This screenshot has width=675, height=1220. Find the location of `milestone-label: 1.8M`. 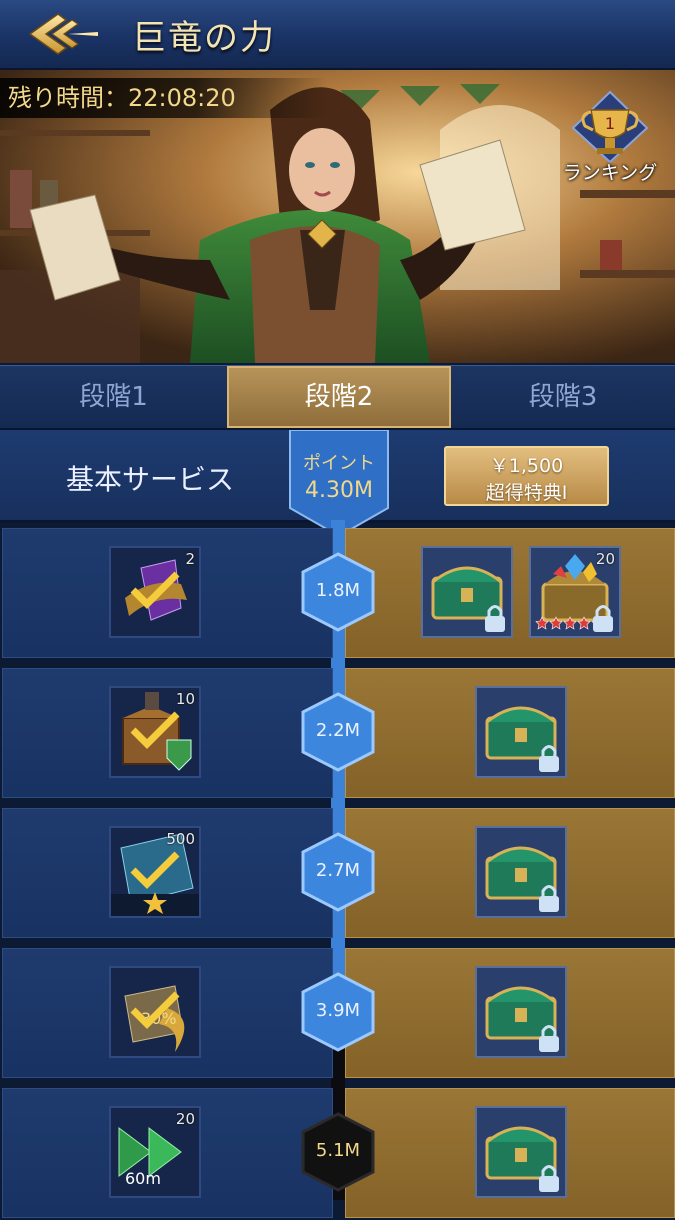

milestone-label: 1.8M is located at coordinates (338, 590).